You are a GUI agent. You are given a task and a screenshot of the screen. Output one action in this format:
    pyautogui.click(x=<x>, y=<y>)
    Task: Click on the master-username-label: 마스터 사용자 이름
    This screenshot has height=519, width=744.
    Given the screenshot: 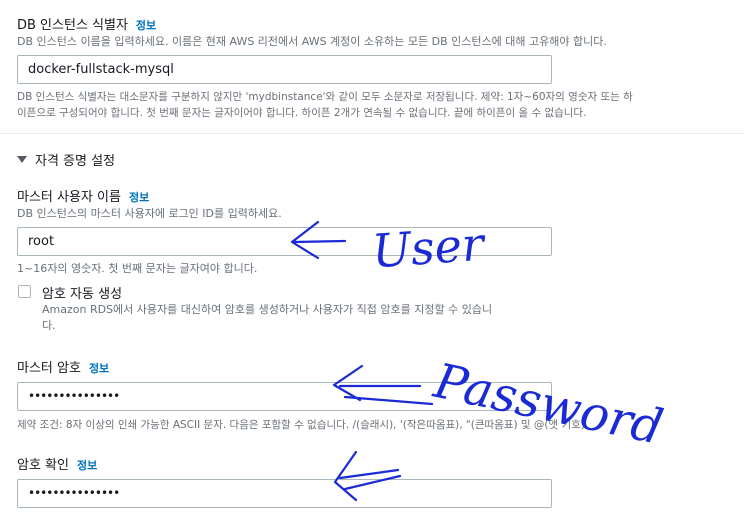 What is the action you would take?
    pyautogui.click(x=69, y=197)
    